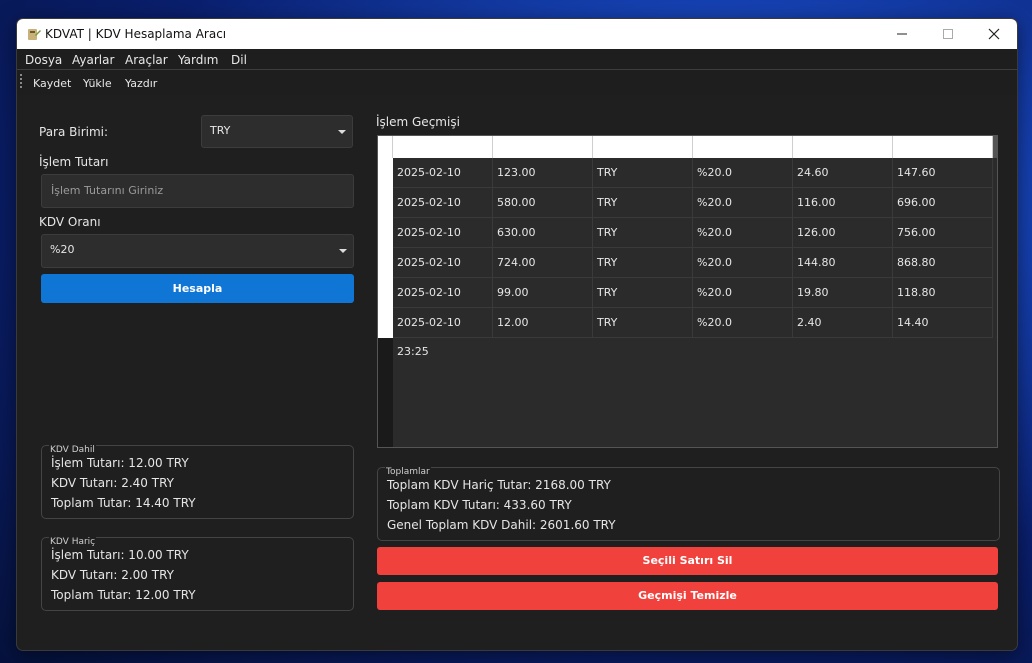 Image resolution: width=1032 pixels, height=663 pixels. What do you see at coordinates (74, 162) in the screenshot?
I see `amount-label: İşlem Tutarı` at bounding box center [74, 162].